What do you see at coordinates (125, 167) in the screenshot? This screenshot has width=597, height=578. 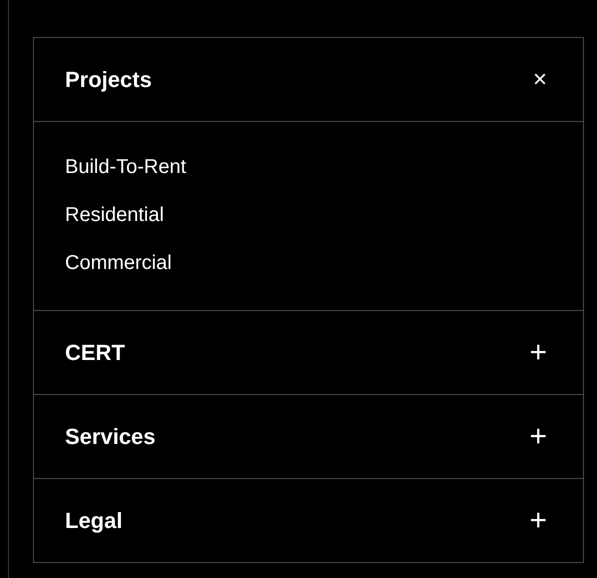 I see `submenu-link: Build-To-Rent` at bounding box center [125, 167].